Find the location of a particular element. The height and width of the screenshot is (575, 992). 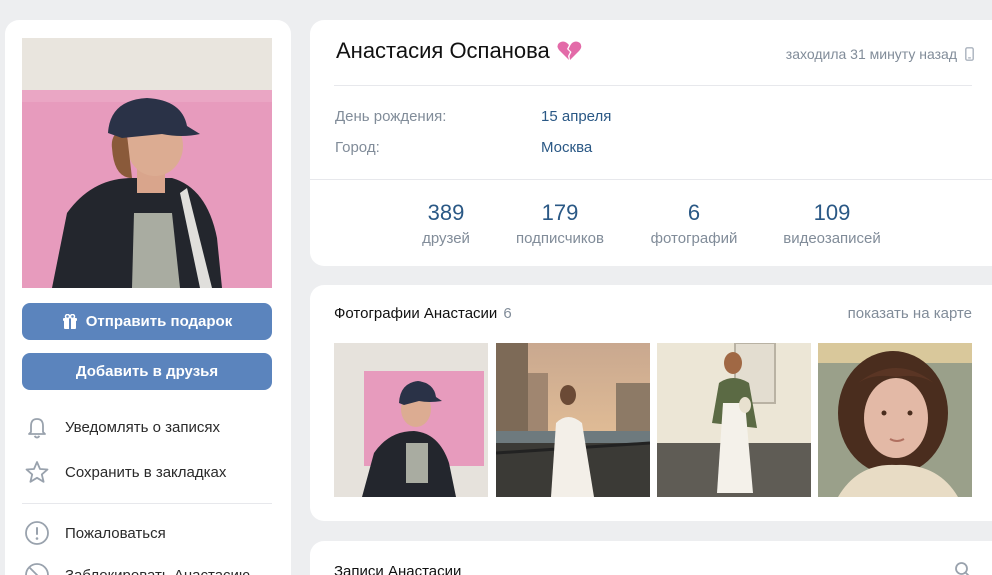

photos-title: Фотографии Анастасии 6 is located at coordinates (423, 313).